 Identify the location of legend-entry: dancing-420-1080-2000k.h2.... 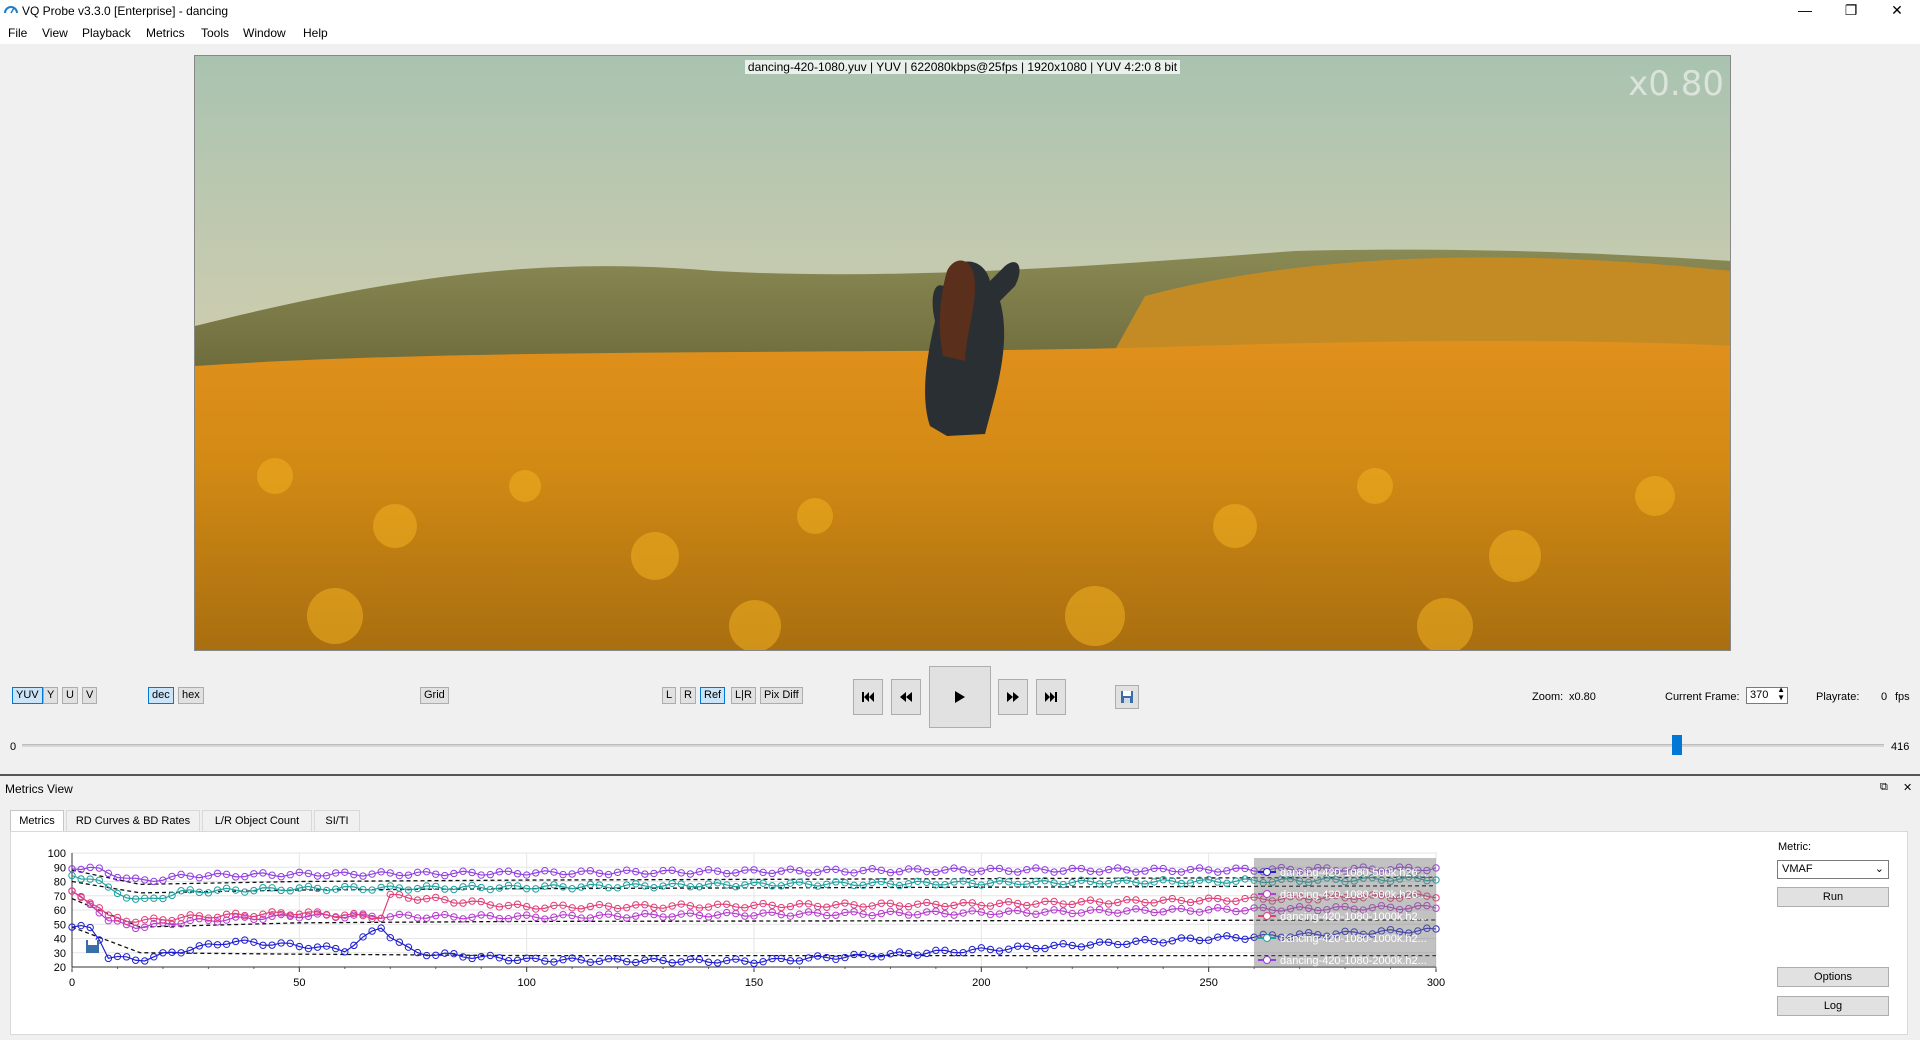
(1353, 961).